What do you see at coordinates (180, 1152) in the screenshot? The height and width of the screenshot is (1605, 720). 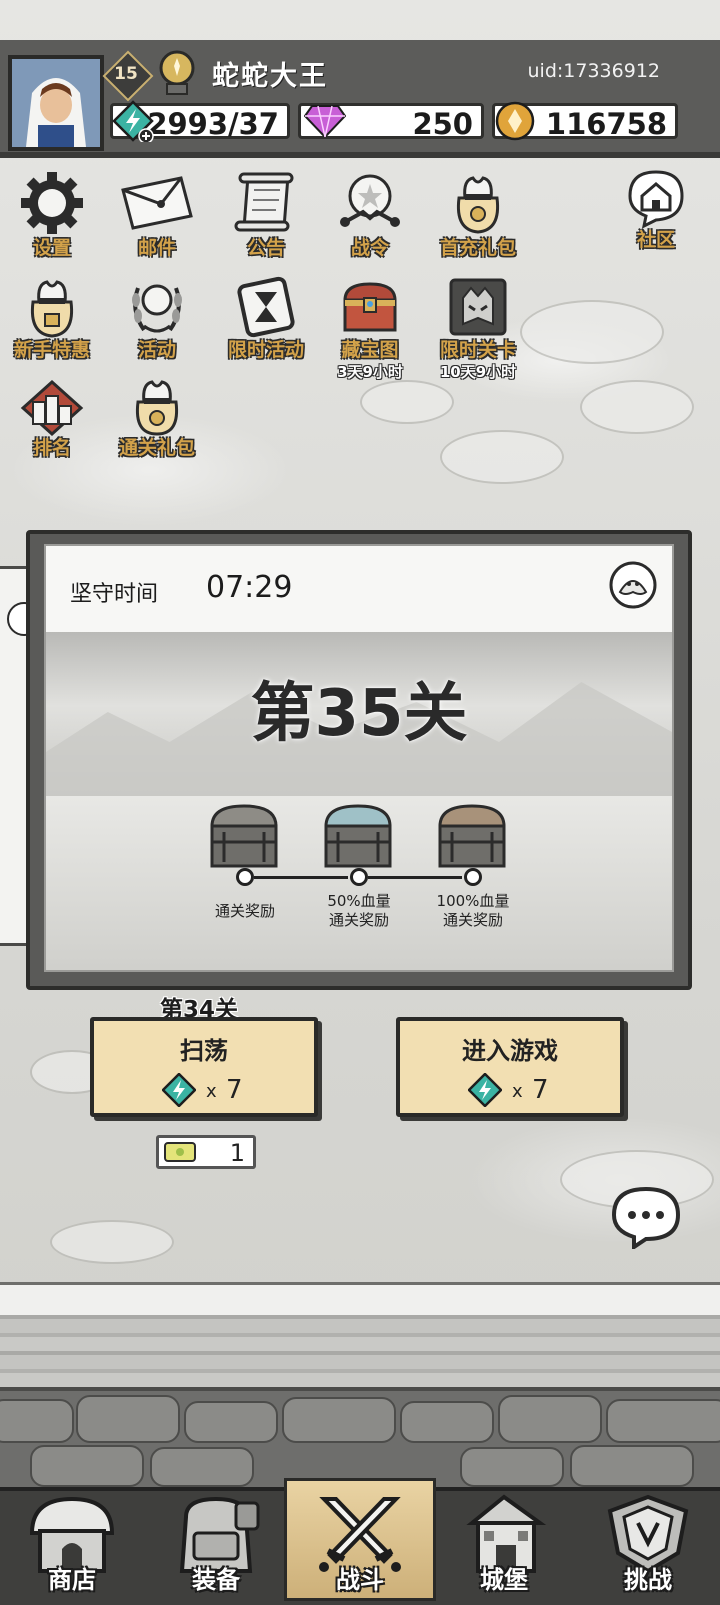 I see `ticket-icon` at bounding box center [180, 1152].